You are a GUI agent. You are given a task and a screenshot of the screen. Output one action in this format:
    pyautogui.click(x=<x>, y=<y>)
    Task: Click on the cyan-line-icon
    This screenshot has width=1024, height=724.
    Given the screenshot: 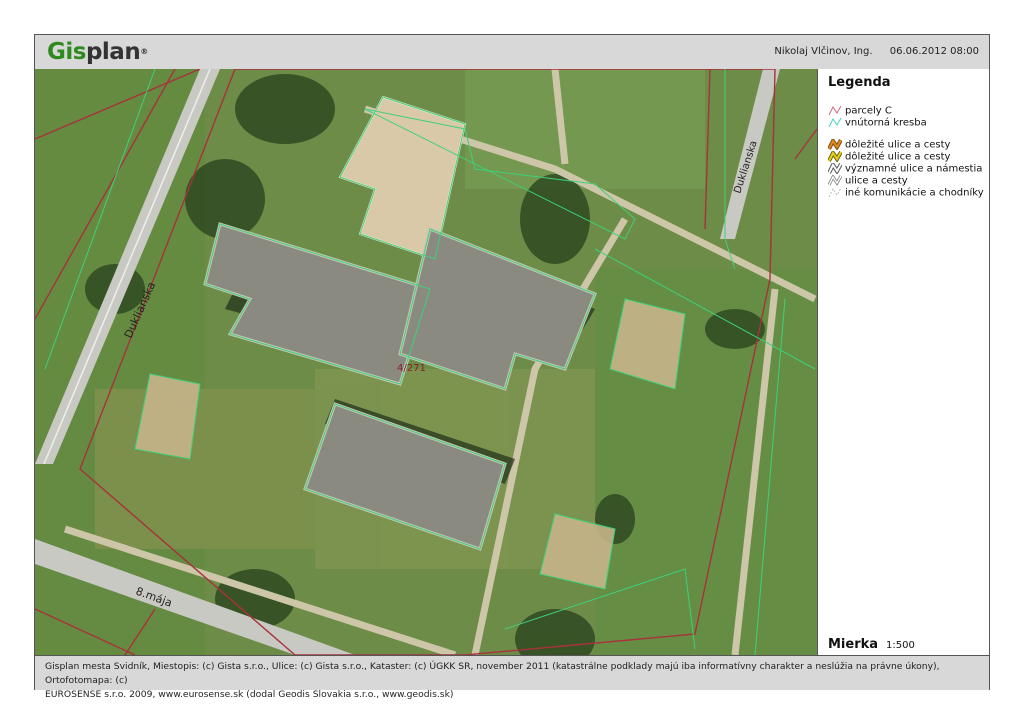 What is the action you would take?
    pyautogui.click(x=835, y=122)
    